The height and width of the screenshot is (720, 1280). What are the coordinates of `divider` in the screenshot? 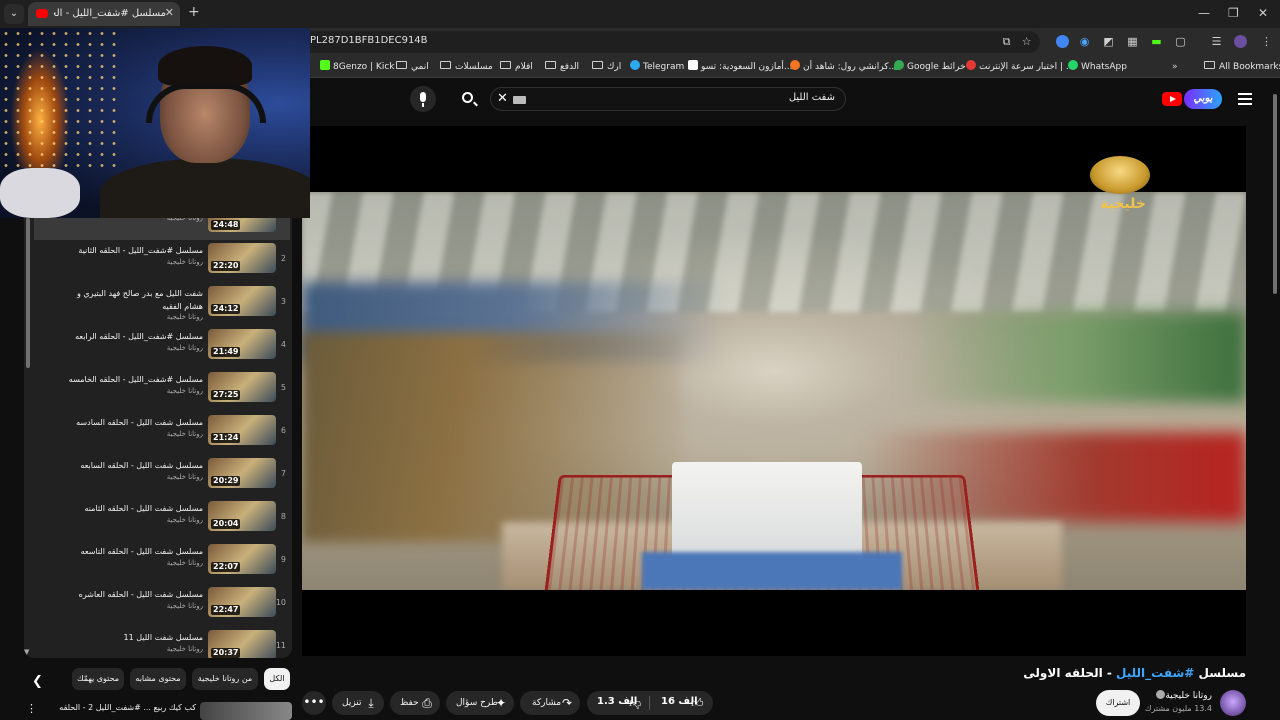 It's located at (649, 703).